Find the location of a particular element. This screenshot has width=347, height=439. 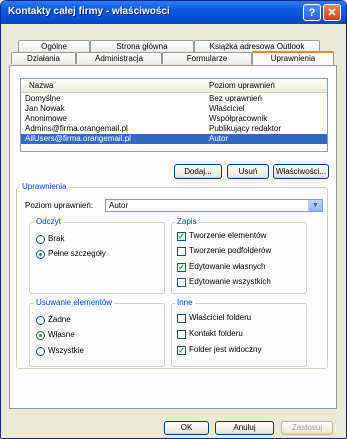

tab-strona-glowna: Strona główna is located at coordinates (142, 46).